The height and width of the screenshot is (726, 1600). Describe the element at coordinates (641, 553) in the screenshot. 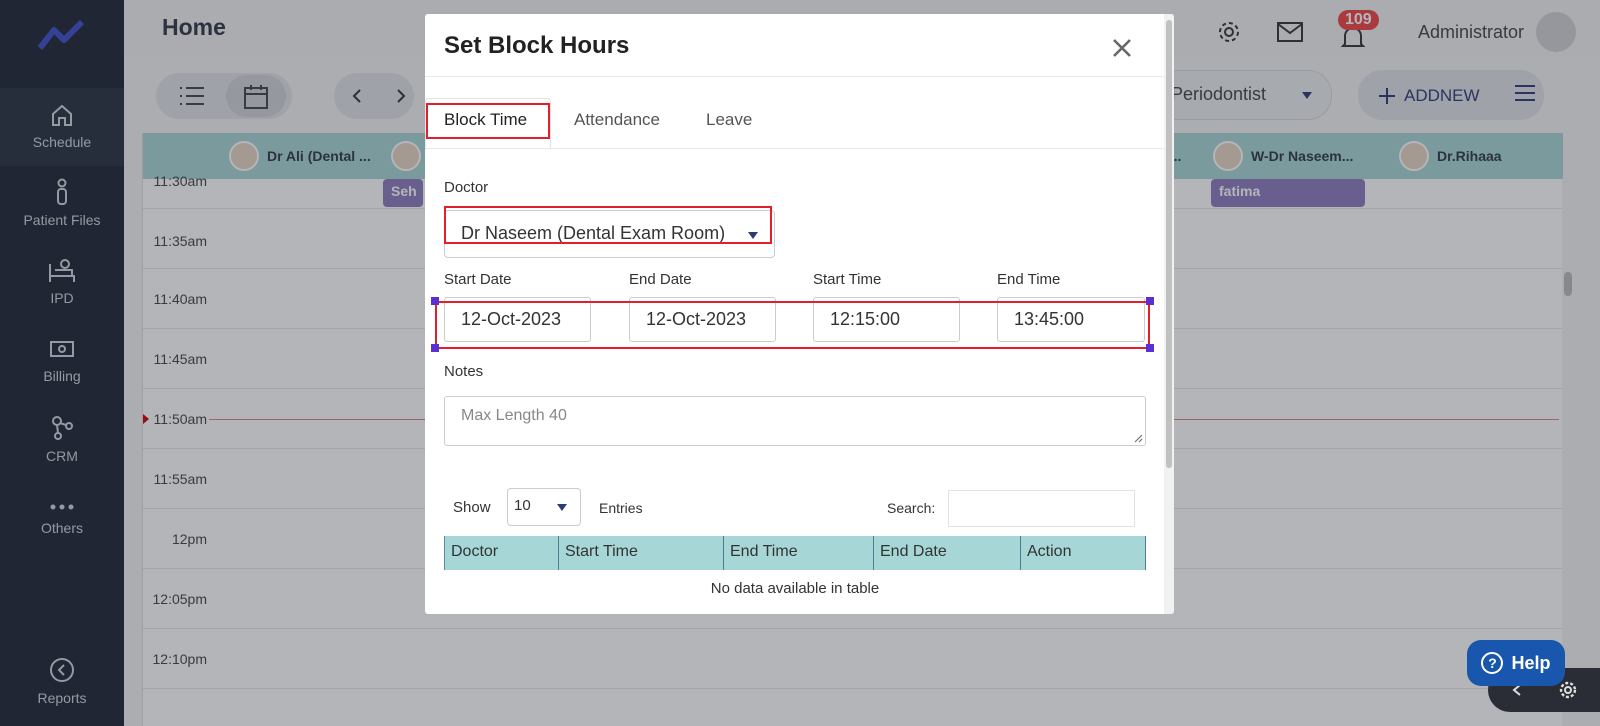

I see `column-header-start-time: Start Time` at that location.